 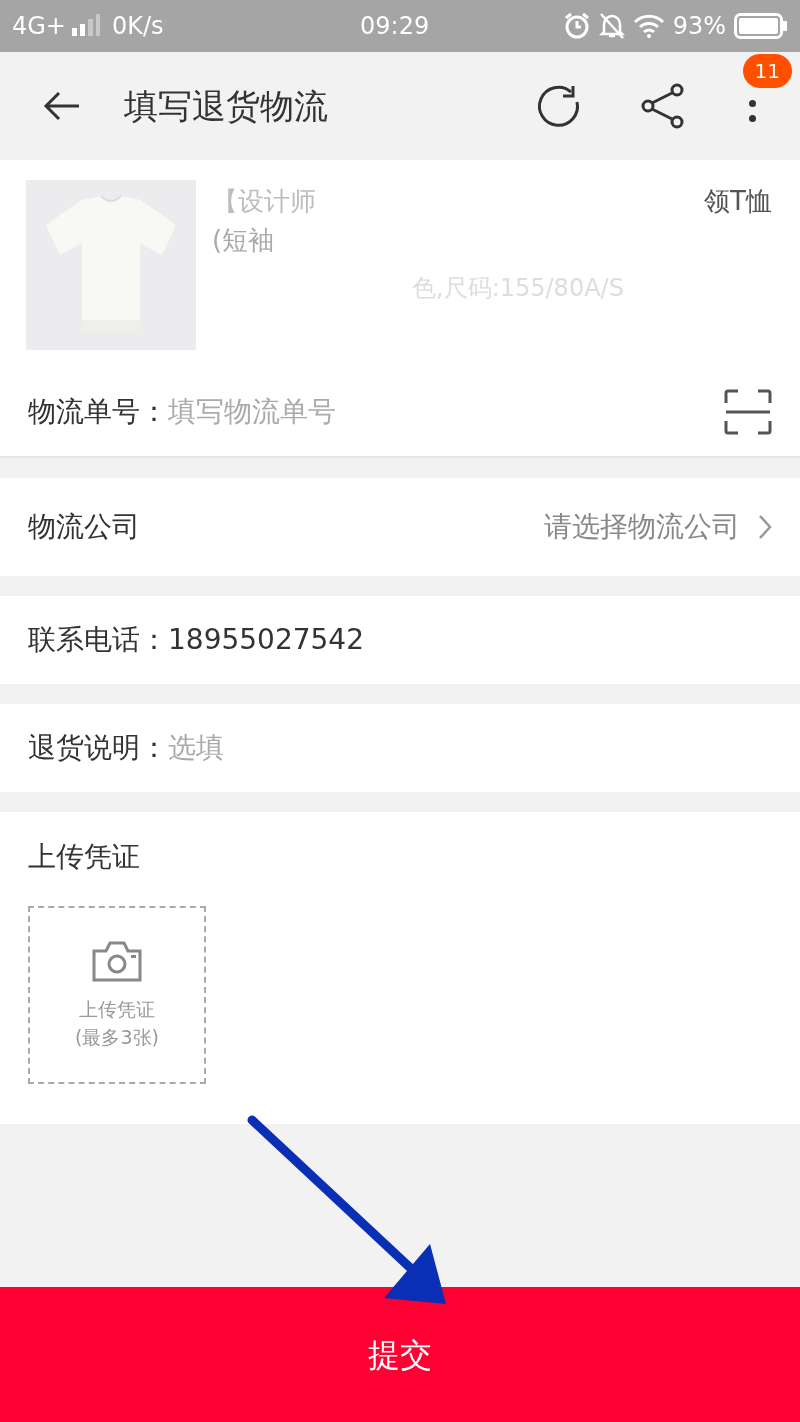 I want to click on field-label: 退货说明：, so click(x=98, y=748).